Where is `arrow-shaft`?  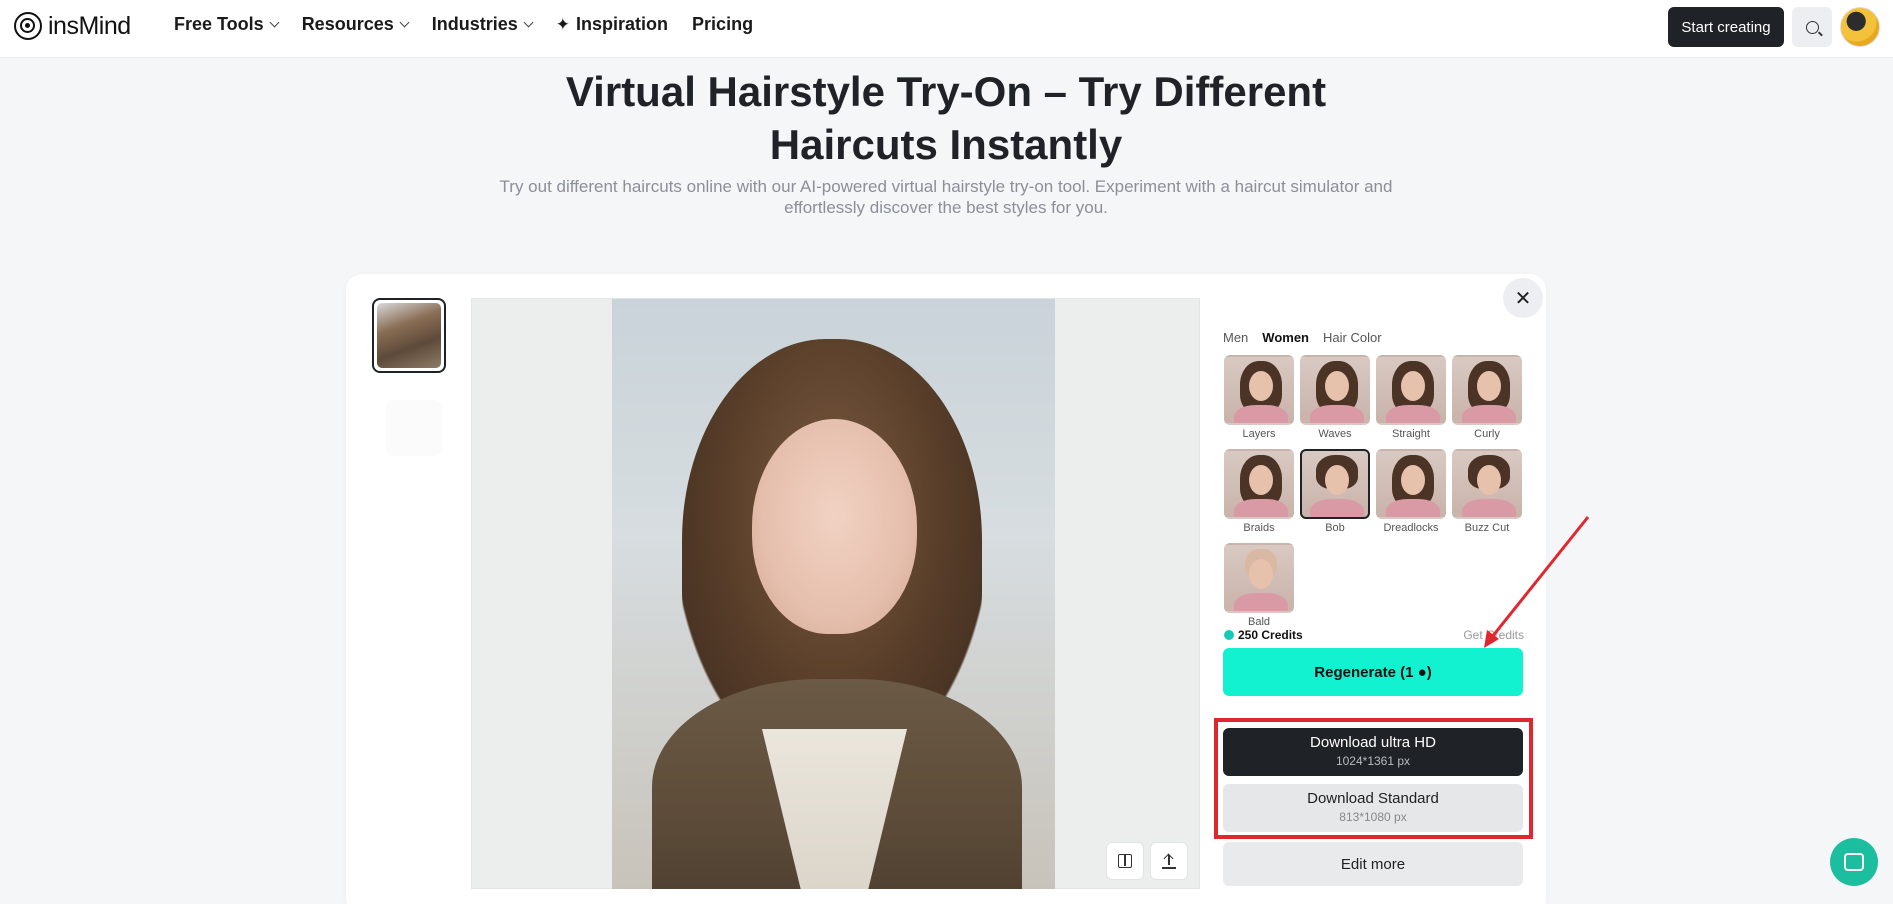 arrow-shaft is located at coordinates (1538, 579).